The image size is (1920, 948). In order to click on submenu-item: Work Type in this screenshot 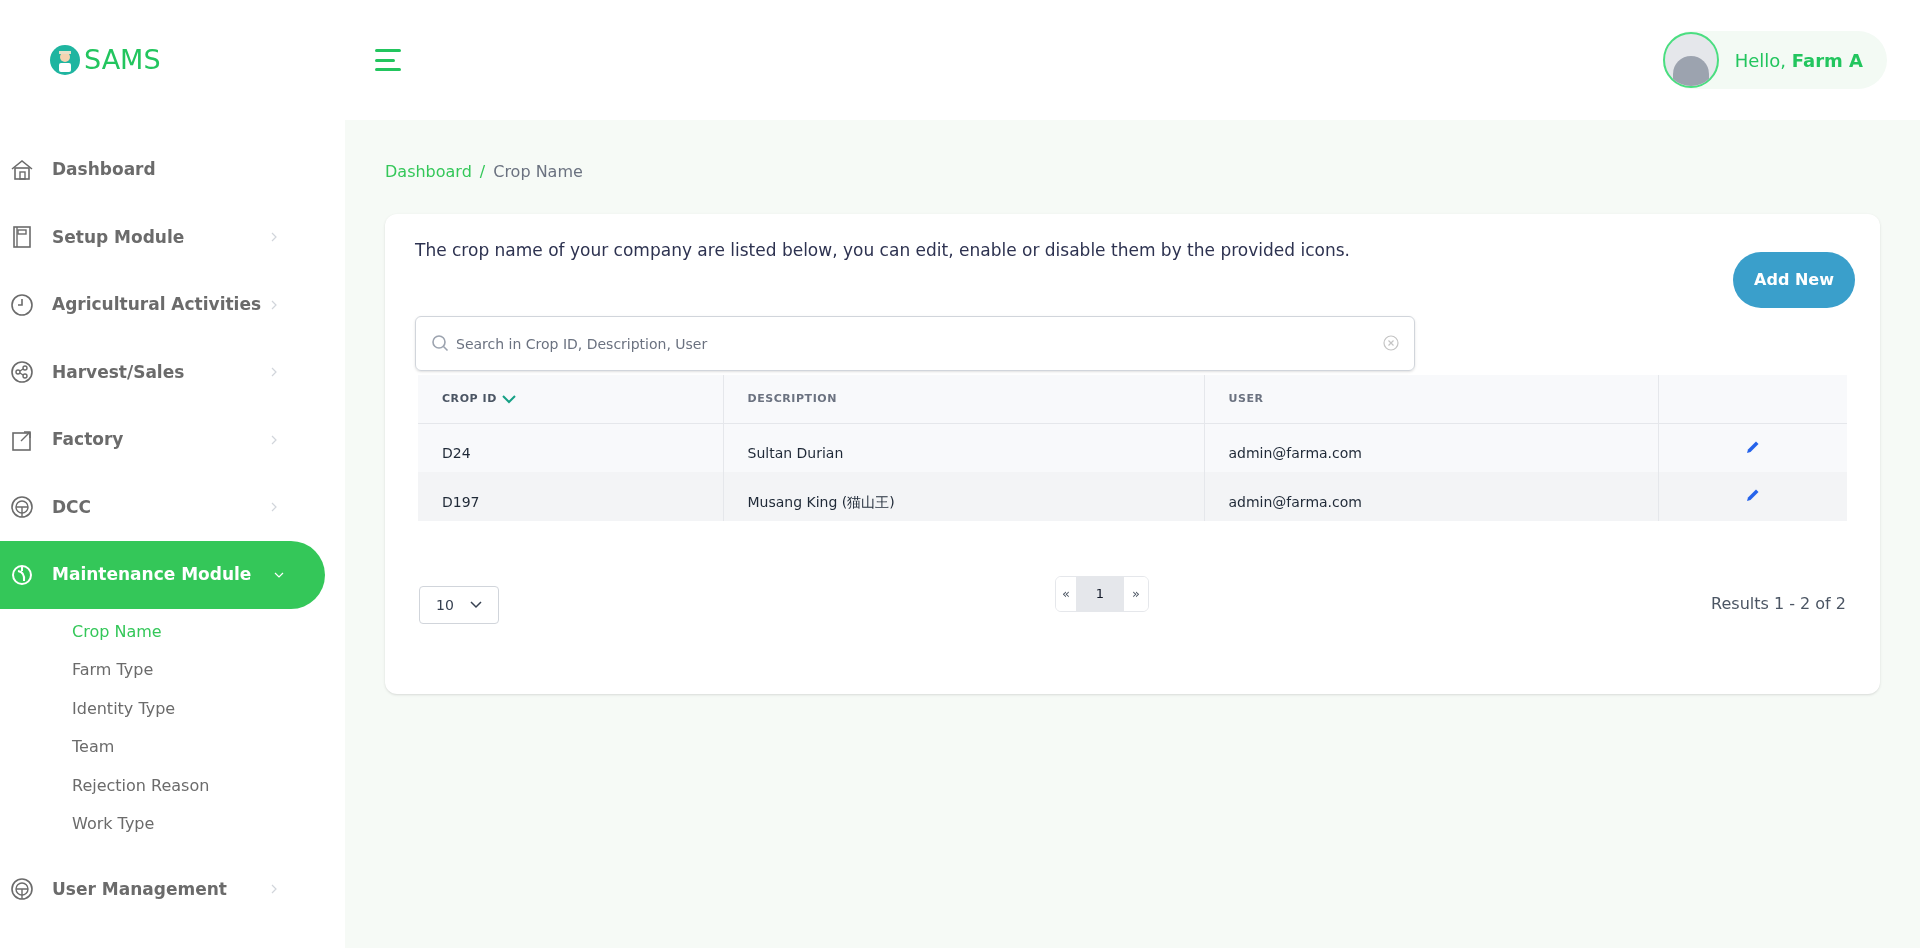, I will do `click(172, 824)`.